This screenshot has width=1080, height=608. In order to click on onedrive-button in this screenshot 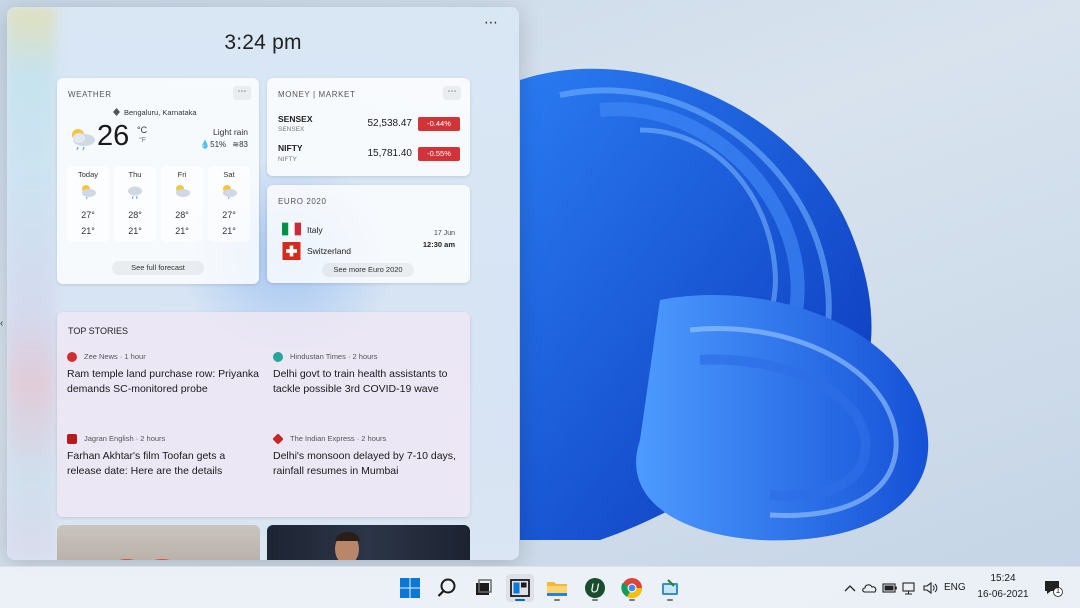, I will do `click(870, 588)`.